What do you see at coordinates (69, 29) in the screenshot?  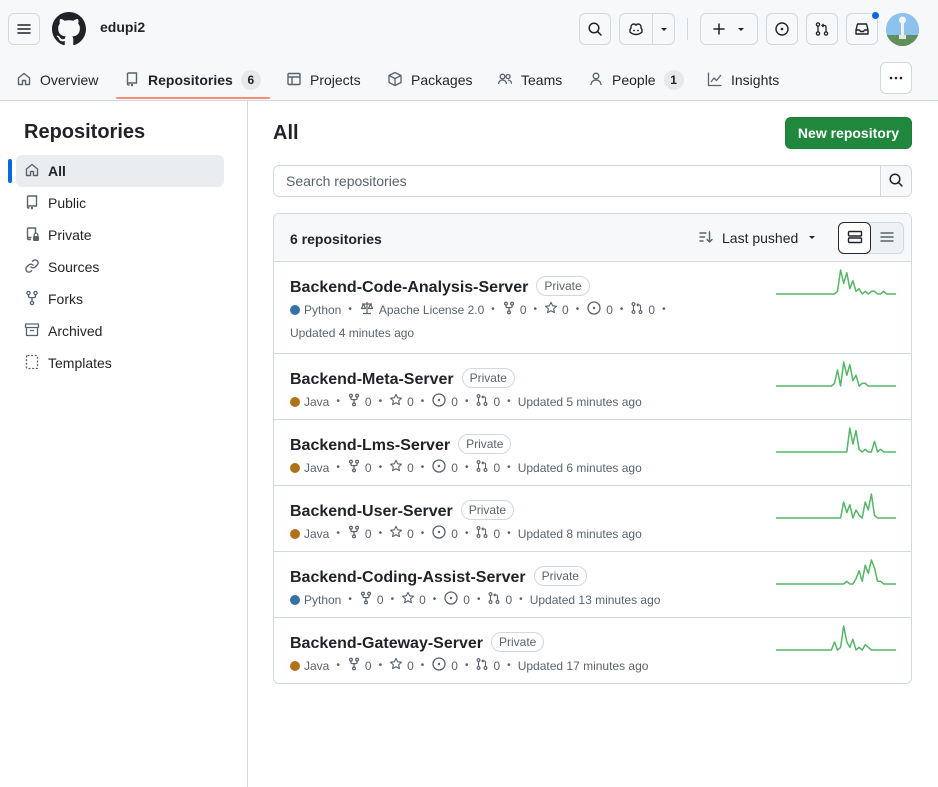 I see `github-logo` at bounding box center [69, 29].